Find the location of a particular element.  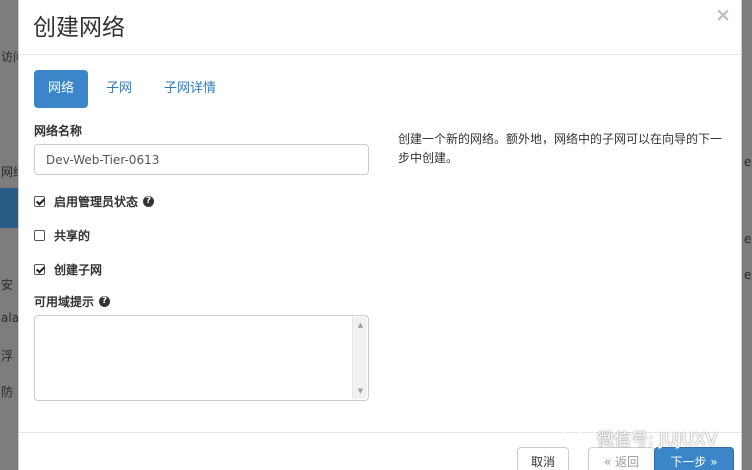

shared-label: 共享的 is located at coordinates (72, 236).